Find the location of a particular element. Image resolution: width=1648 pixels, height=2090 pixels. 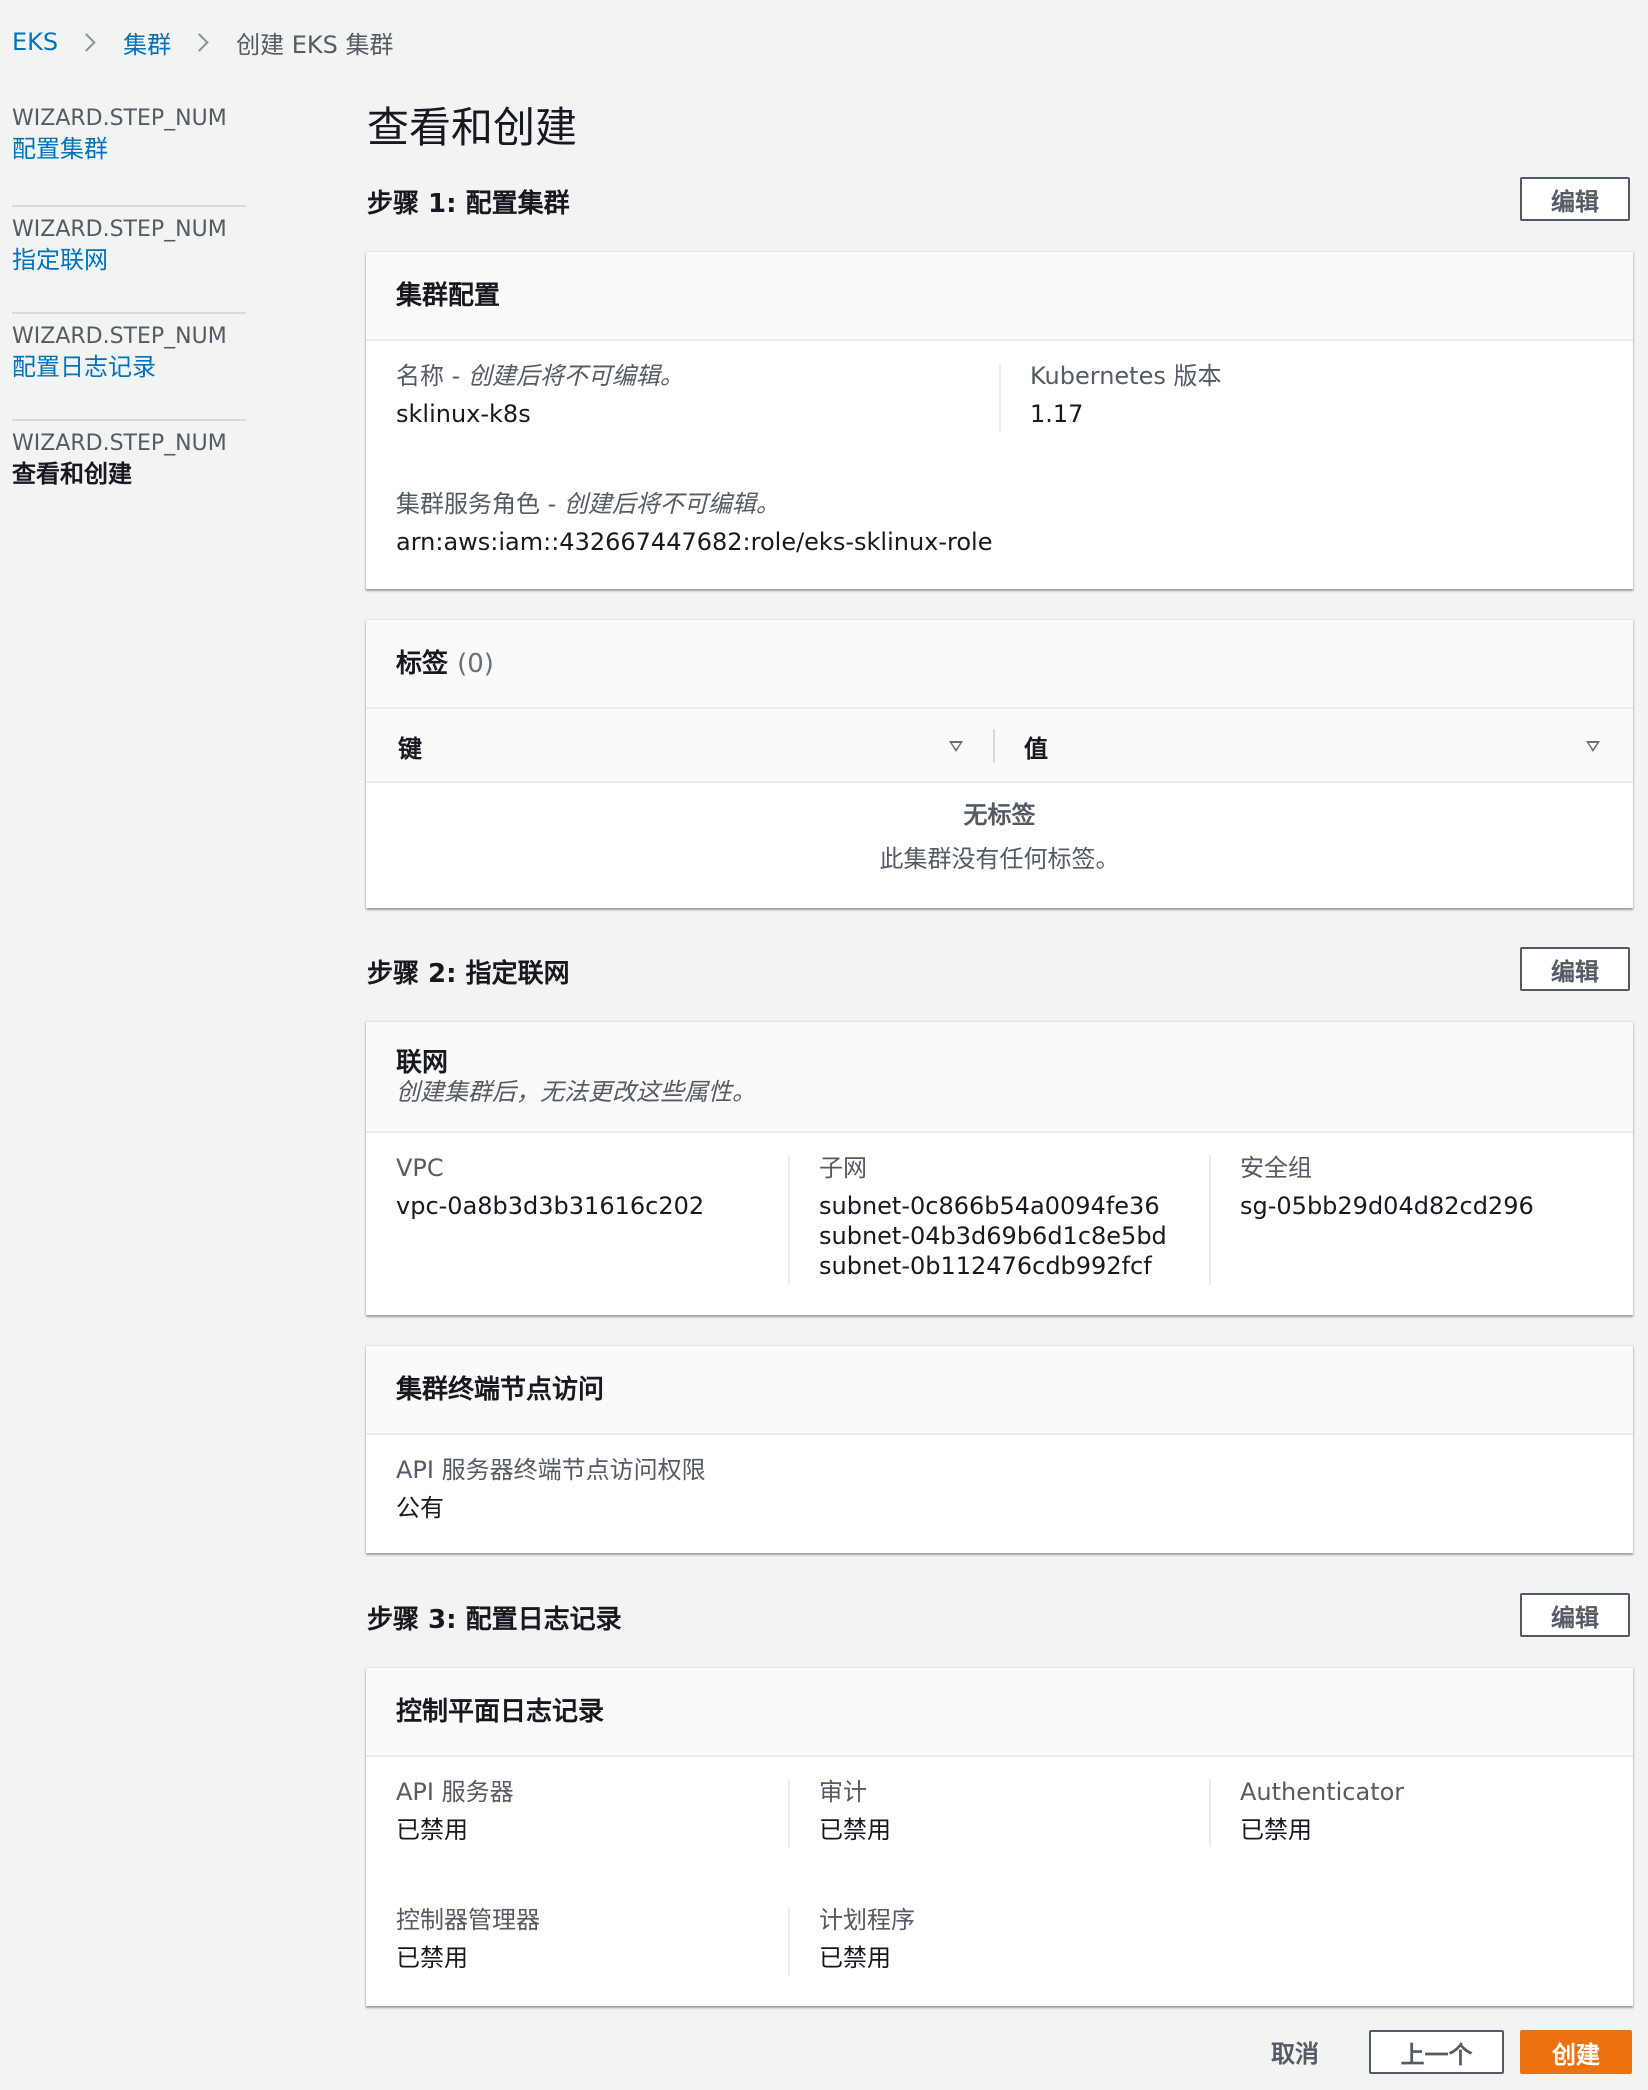

role-label-text: 集群服务角色 - is located at coordinates (480, 504).